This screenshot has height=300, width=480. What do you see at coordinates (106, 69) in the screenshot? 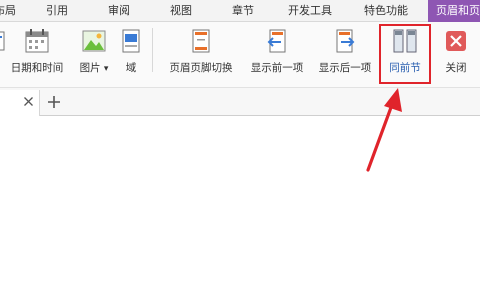
I see `dropdown-arrow-icon: ▾` at bounding box center [106, 69].